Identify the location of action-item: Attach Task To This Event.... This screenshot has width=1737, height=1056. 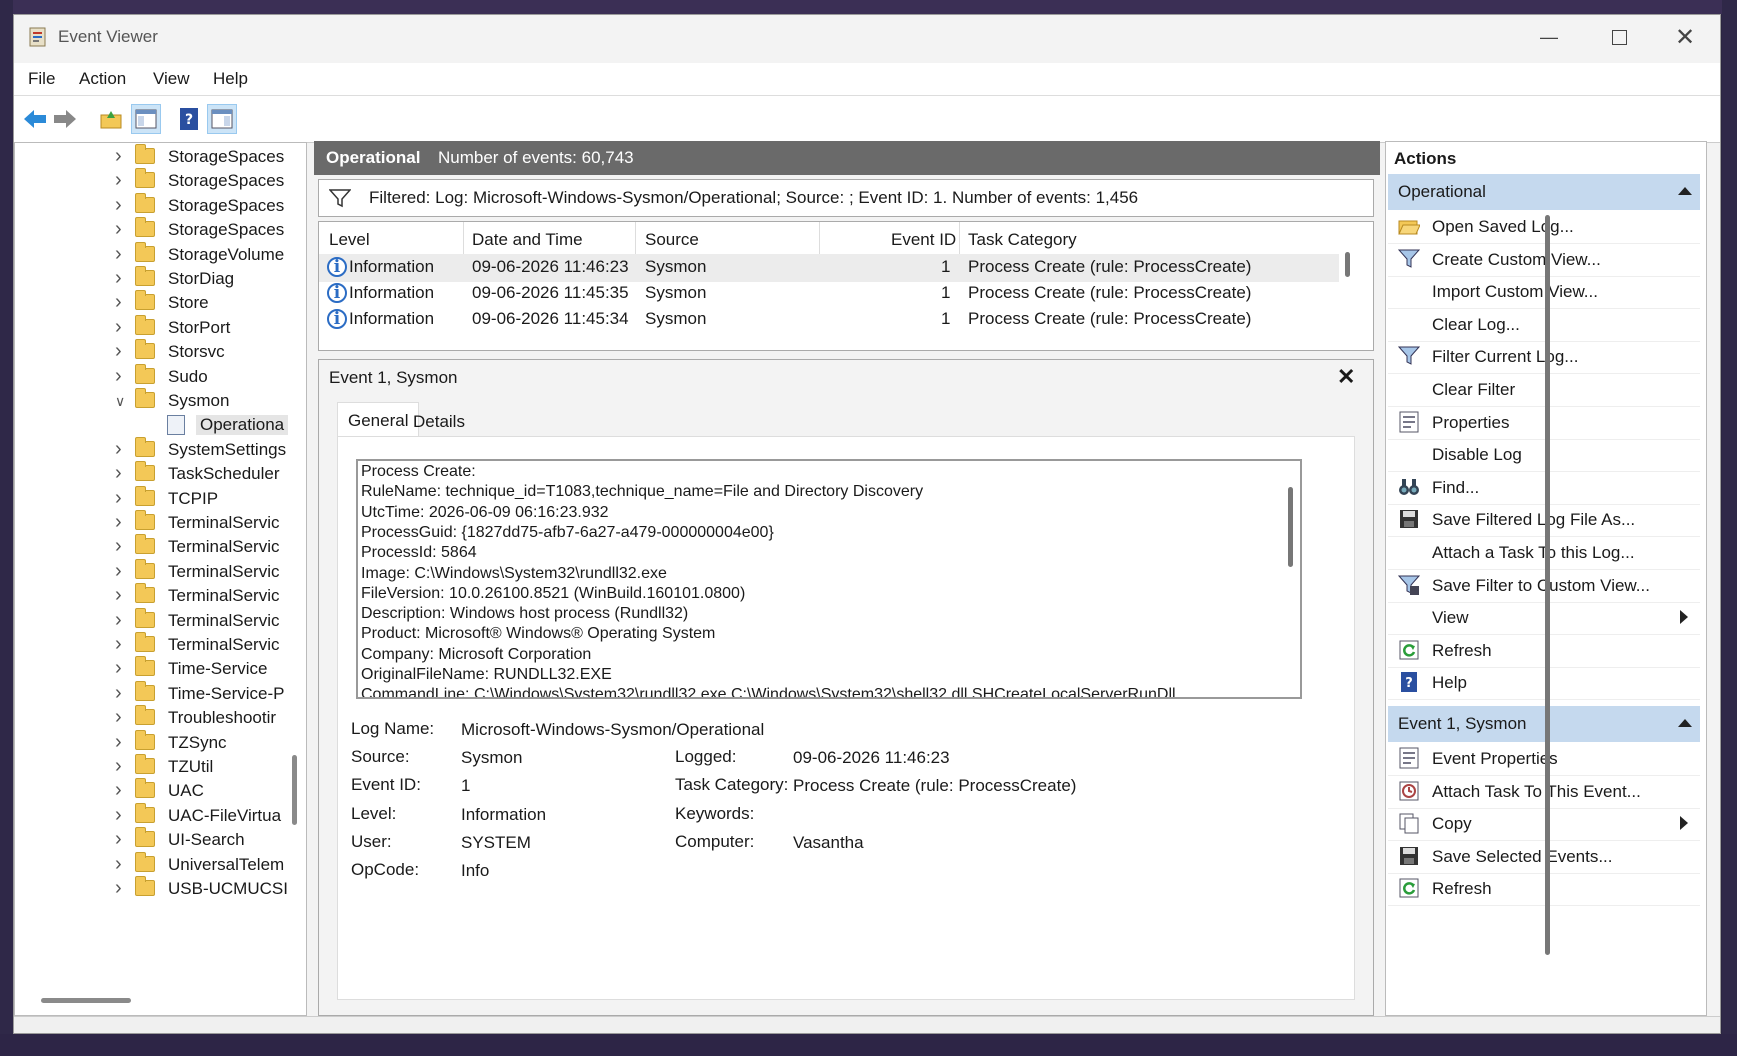
(1544, 792).